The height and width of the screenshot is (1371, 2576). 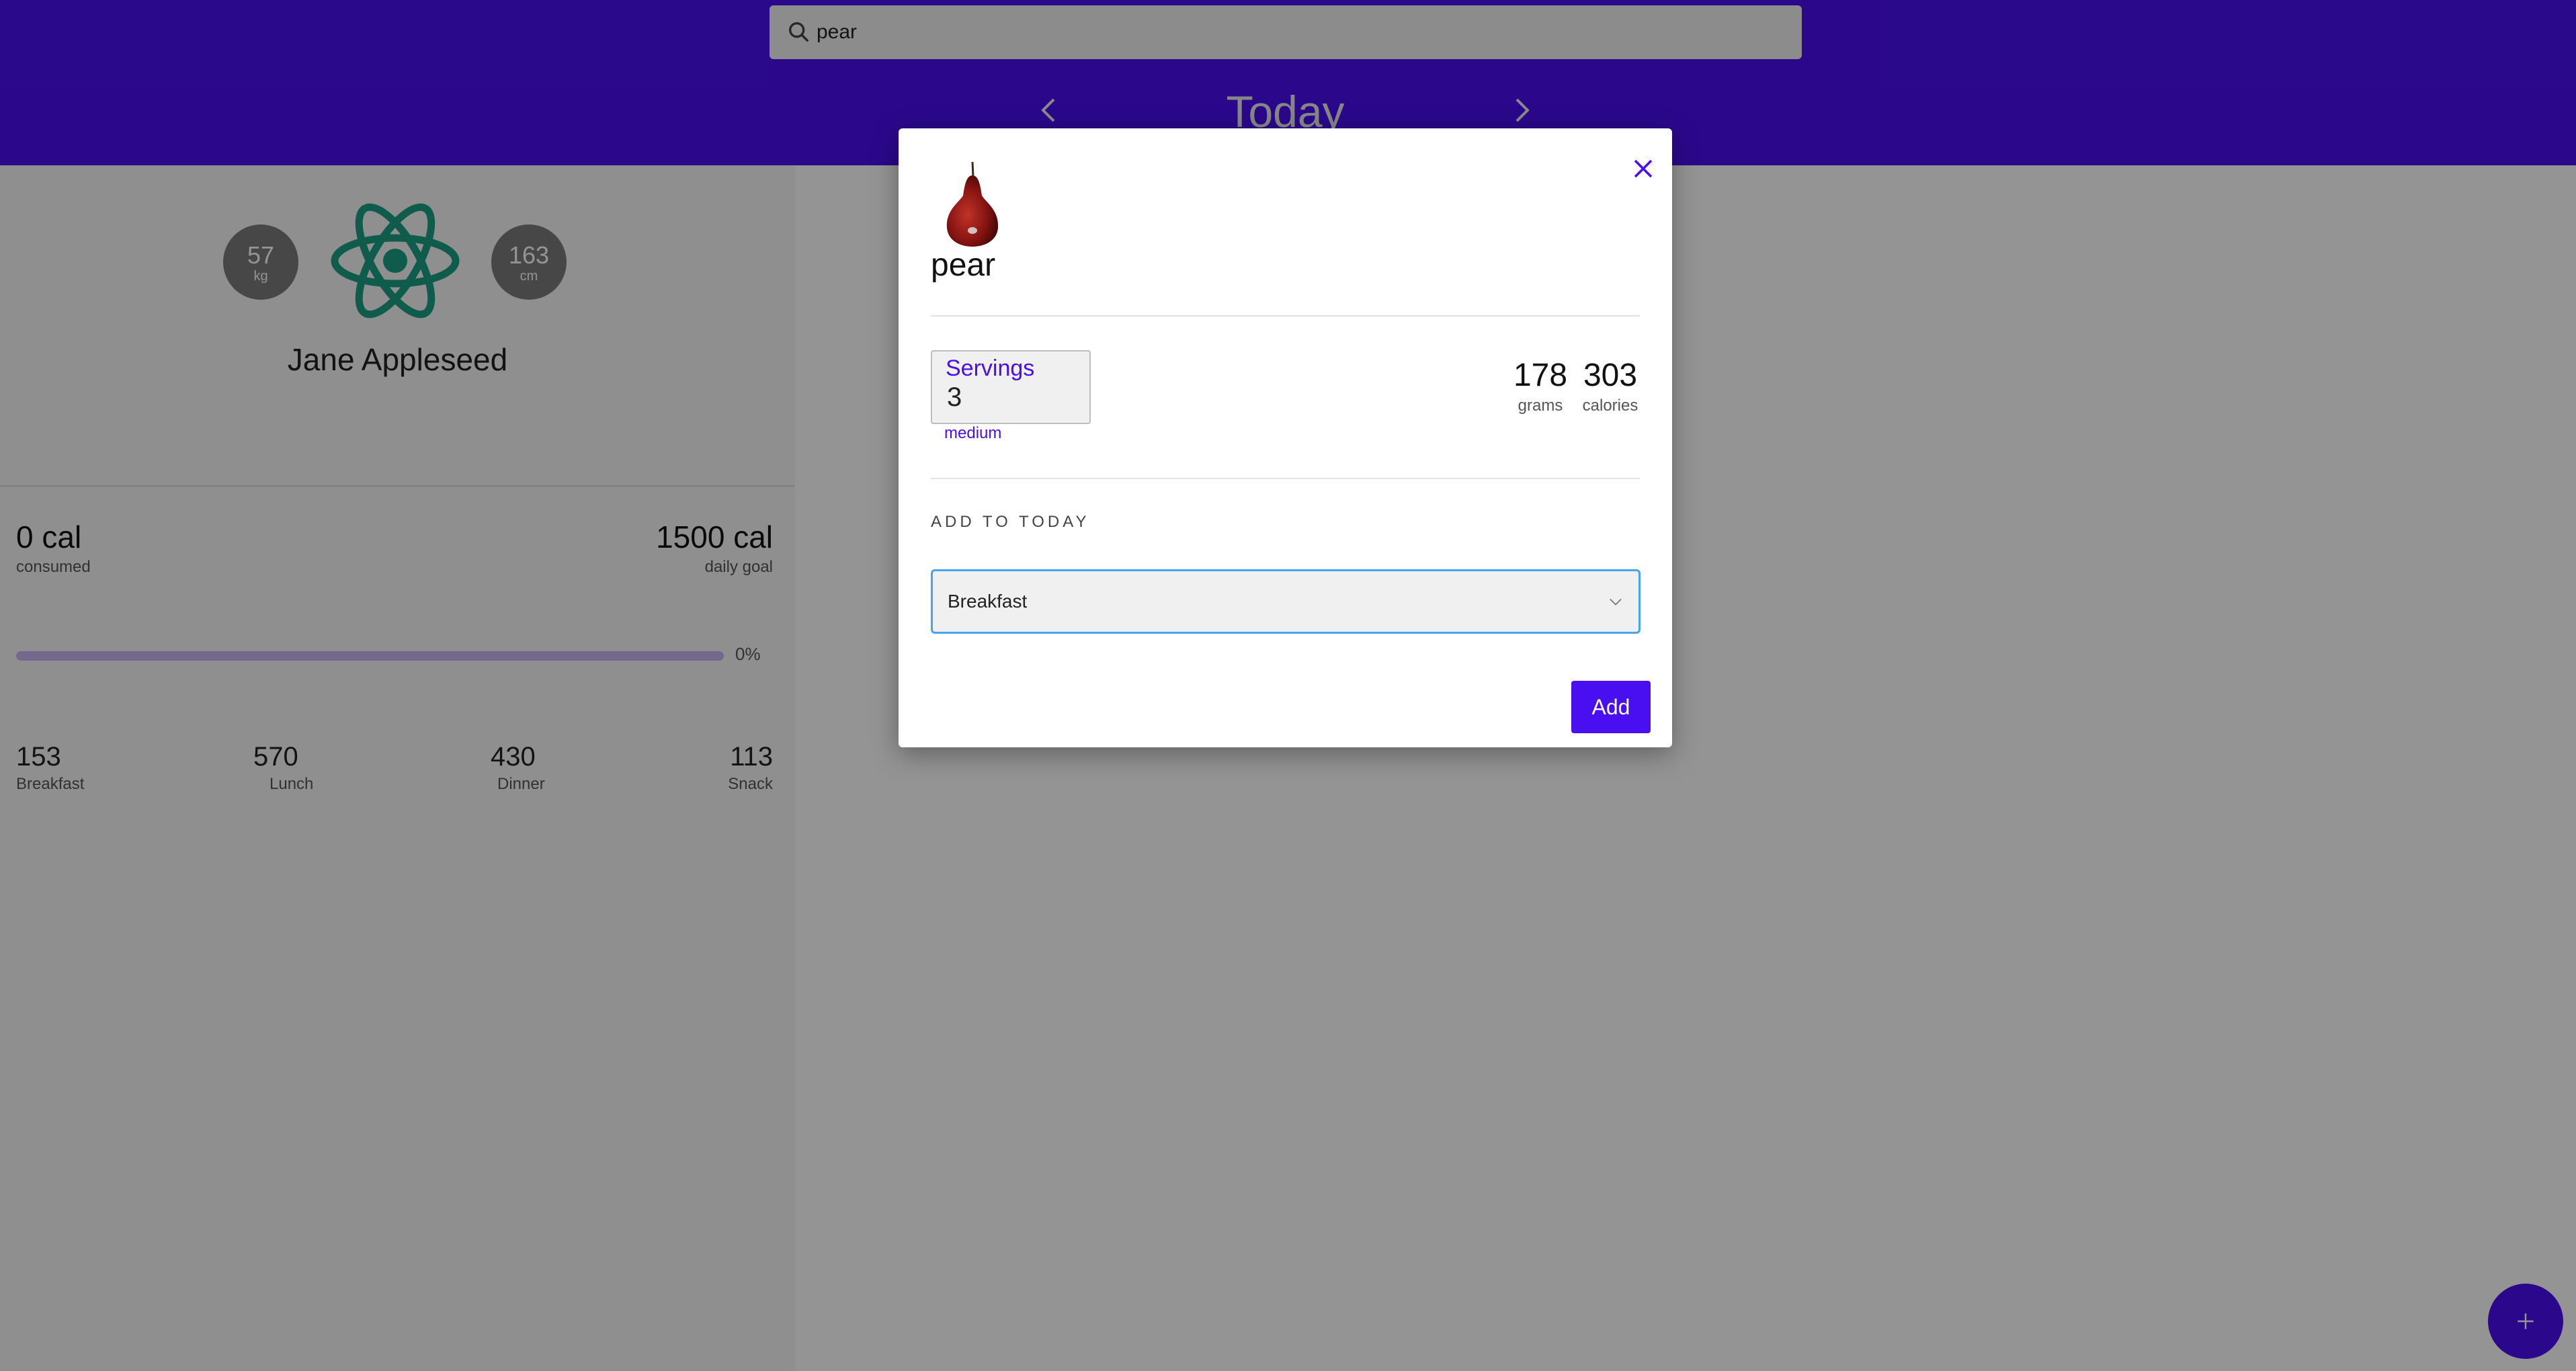 I want to click on pear-image, so click(x=972, y=204).